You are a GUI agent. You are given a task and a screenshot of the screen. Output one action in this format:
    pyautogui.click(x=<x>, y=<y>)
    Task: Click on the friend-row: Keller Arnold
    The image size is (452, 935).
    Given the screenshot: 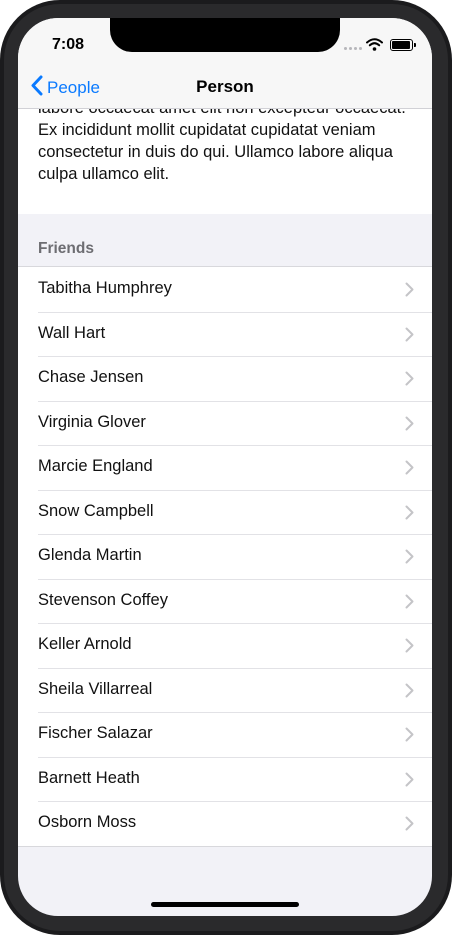 What is the action you would take?
    pyautogui.click(x=225, y=645)
    